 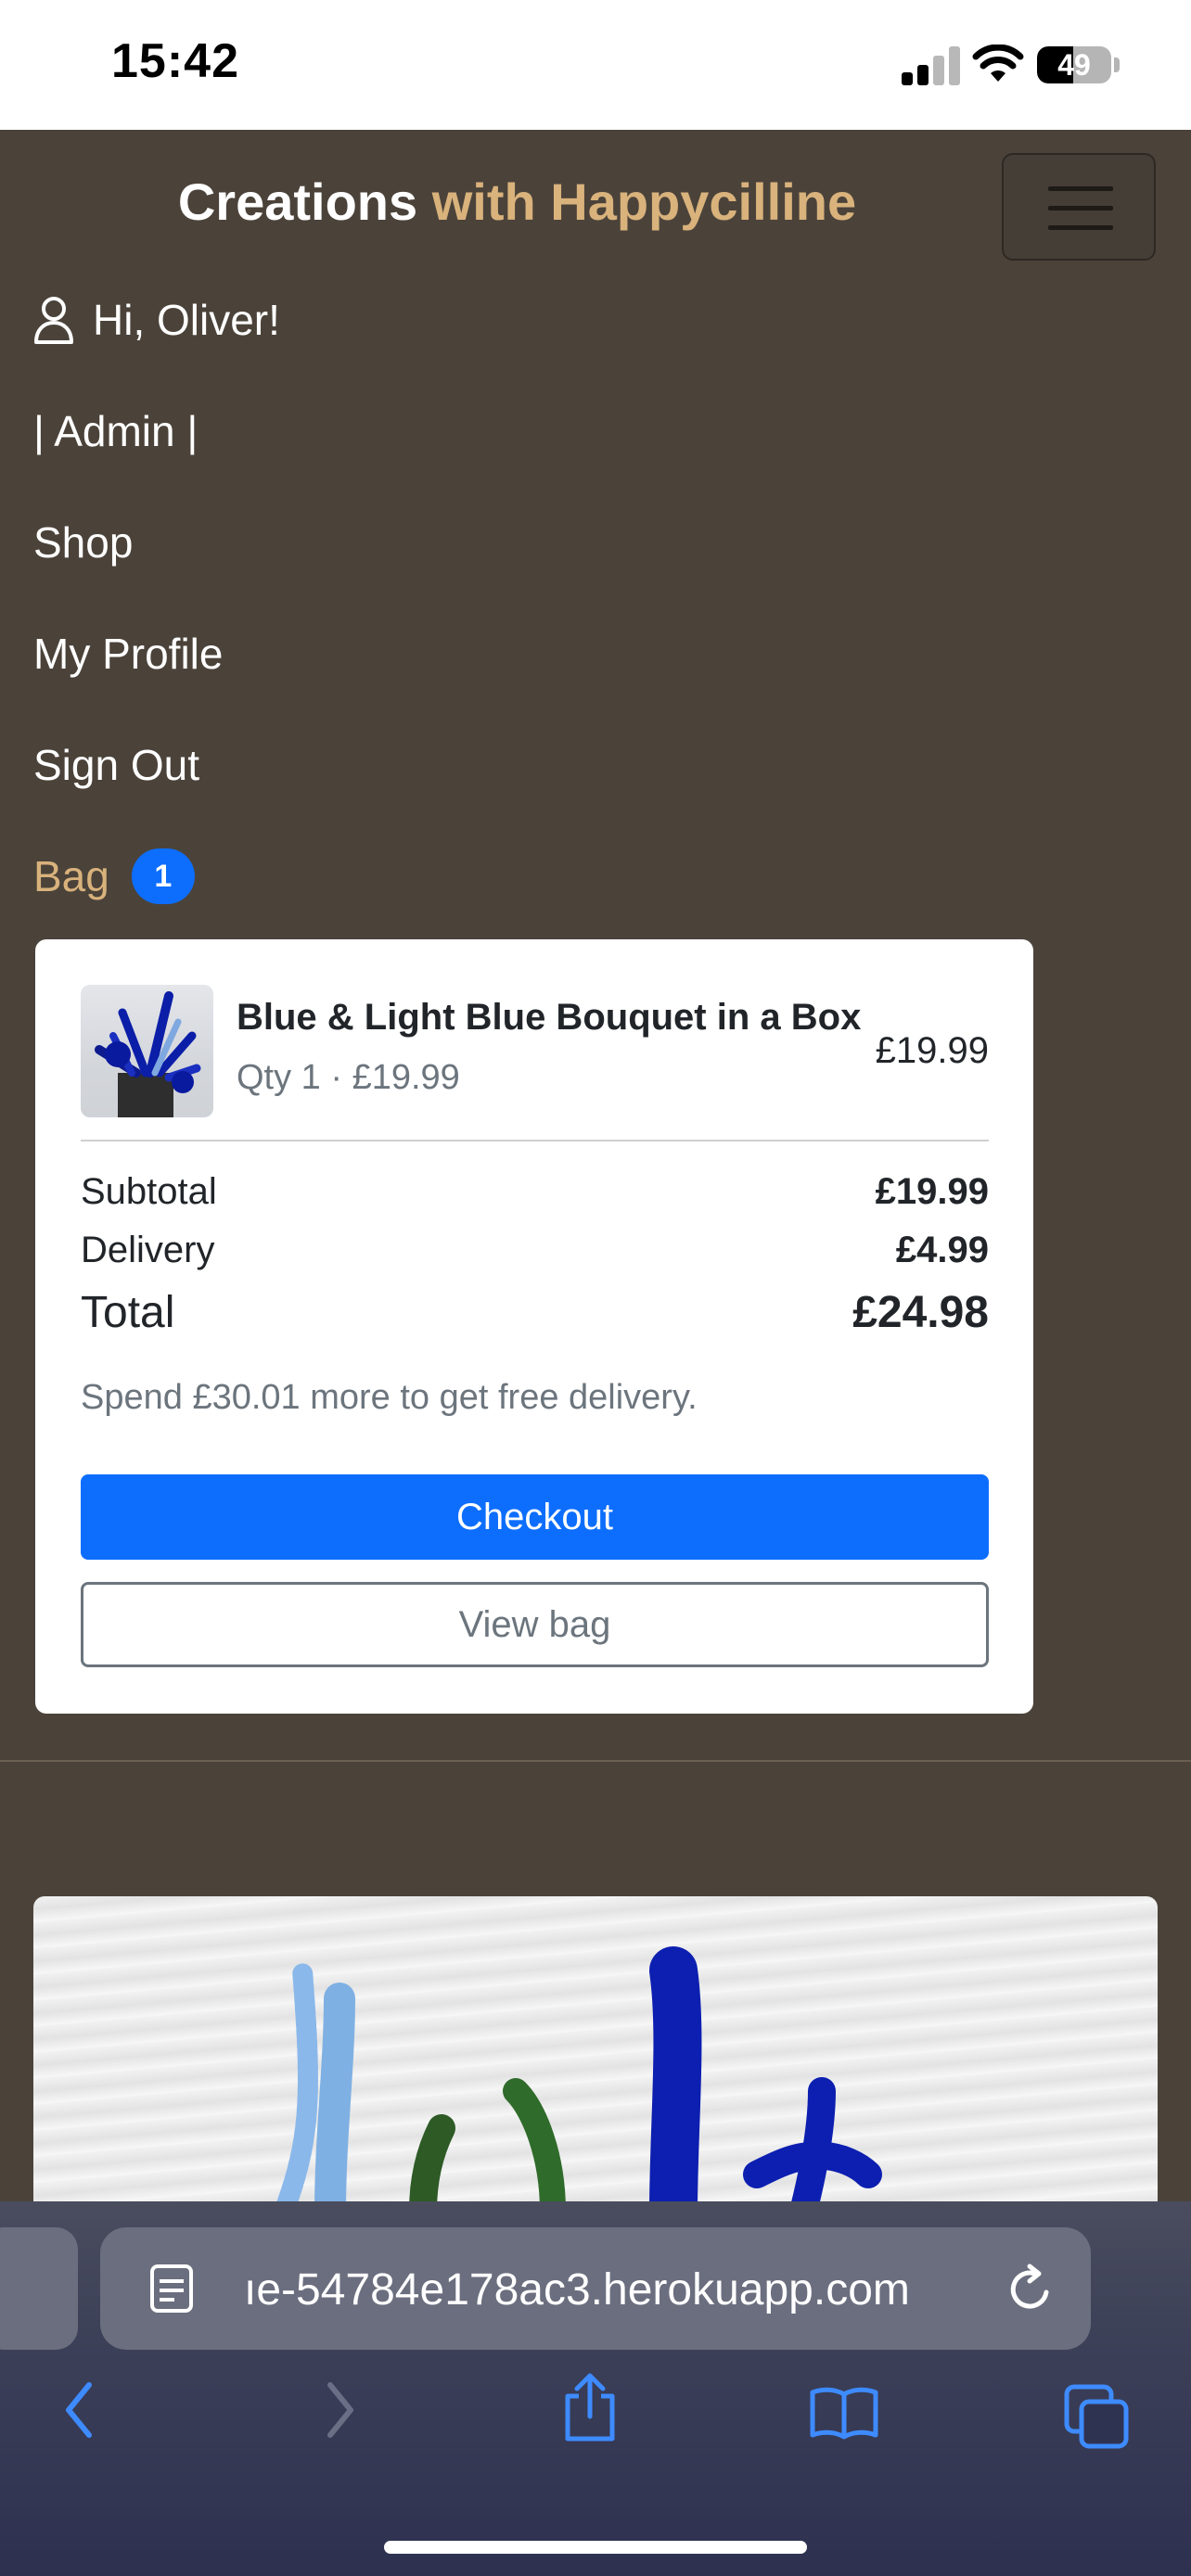 I want to click on home-indicator, so click(x=595, y=2547).